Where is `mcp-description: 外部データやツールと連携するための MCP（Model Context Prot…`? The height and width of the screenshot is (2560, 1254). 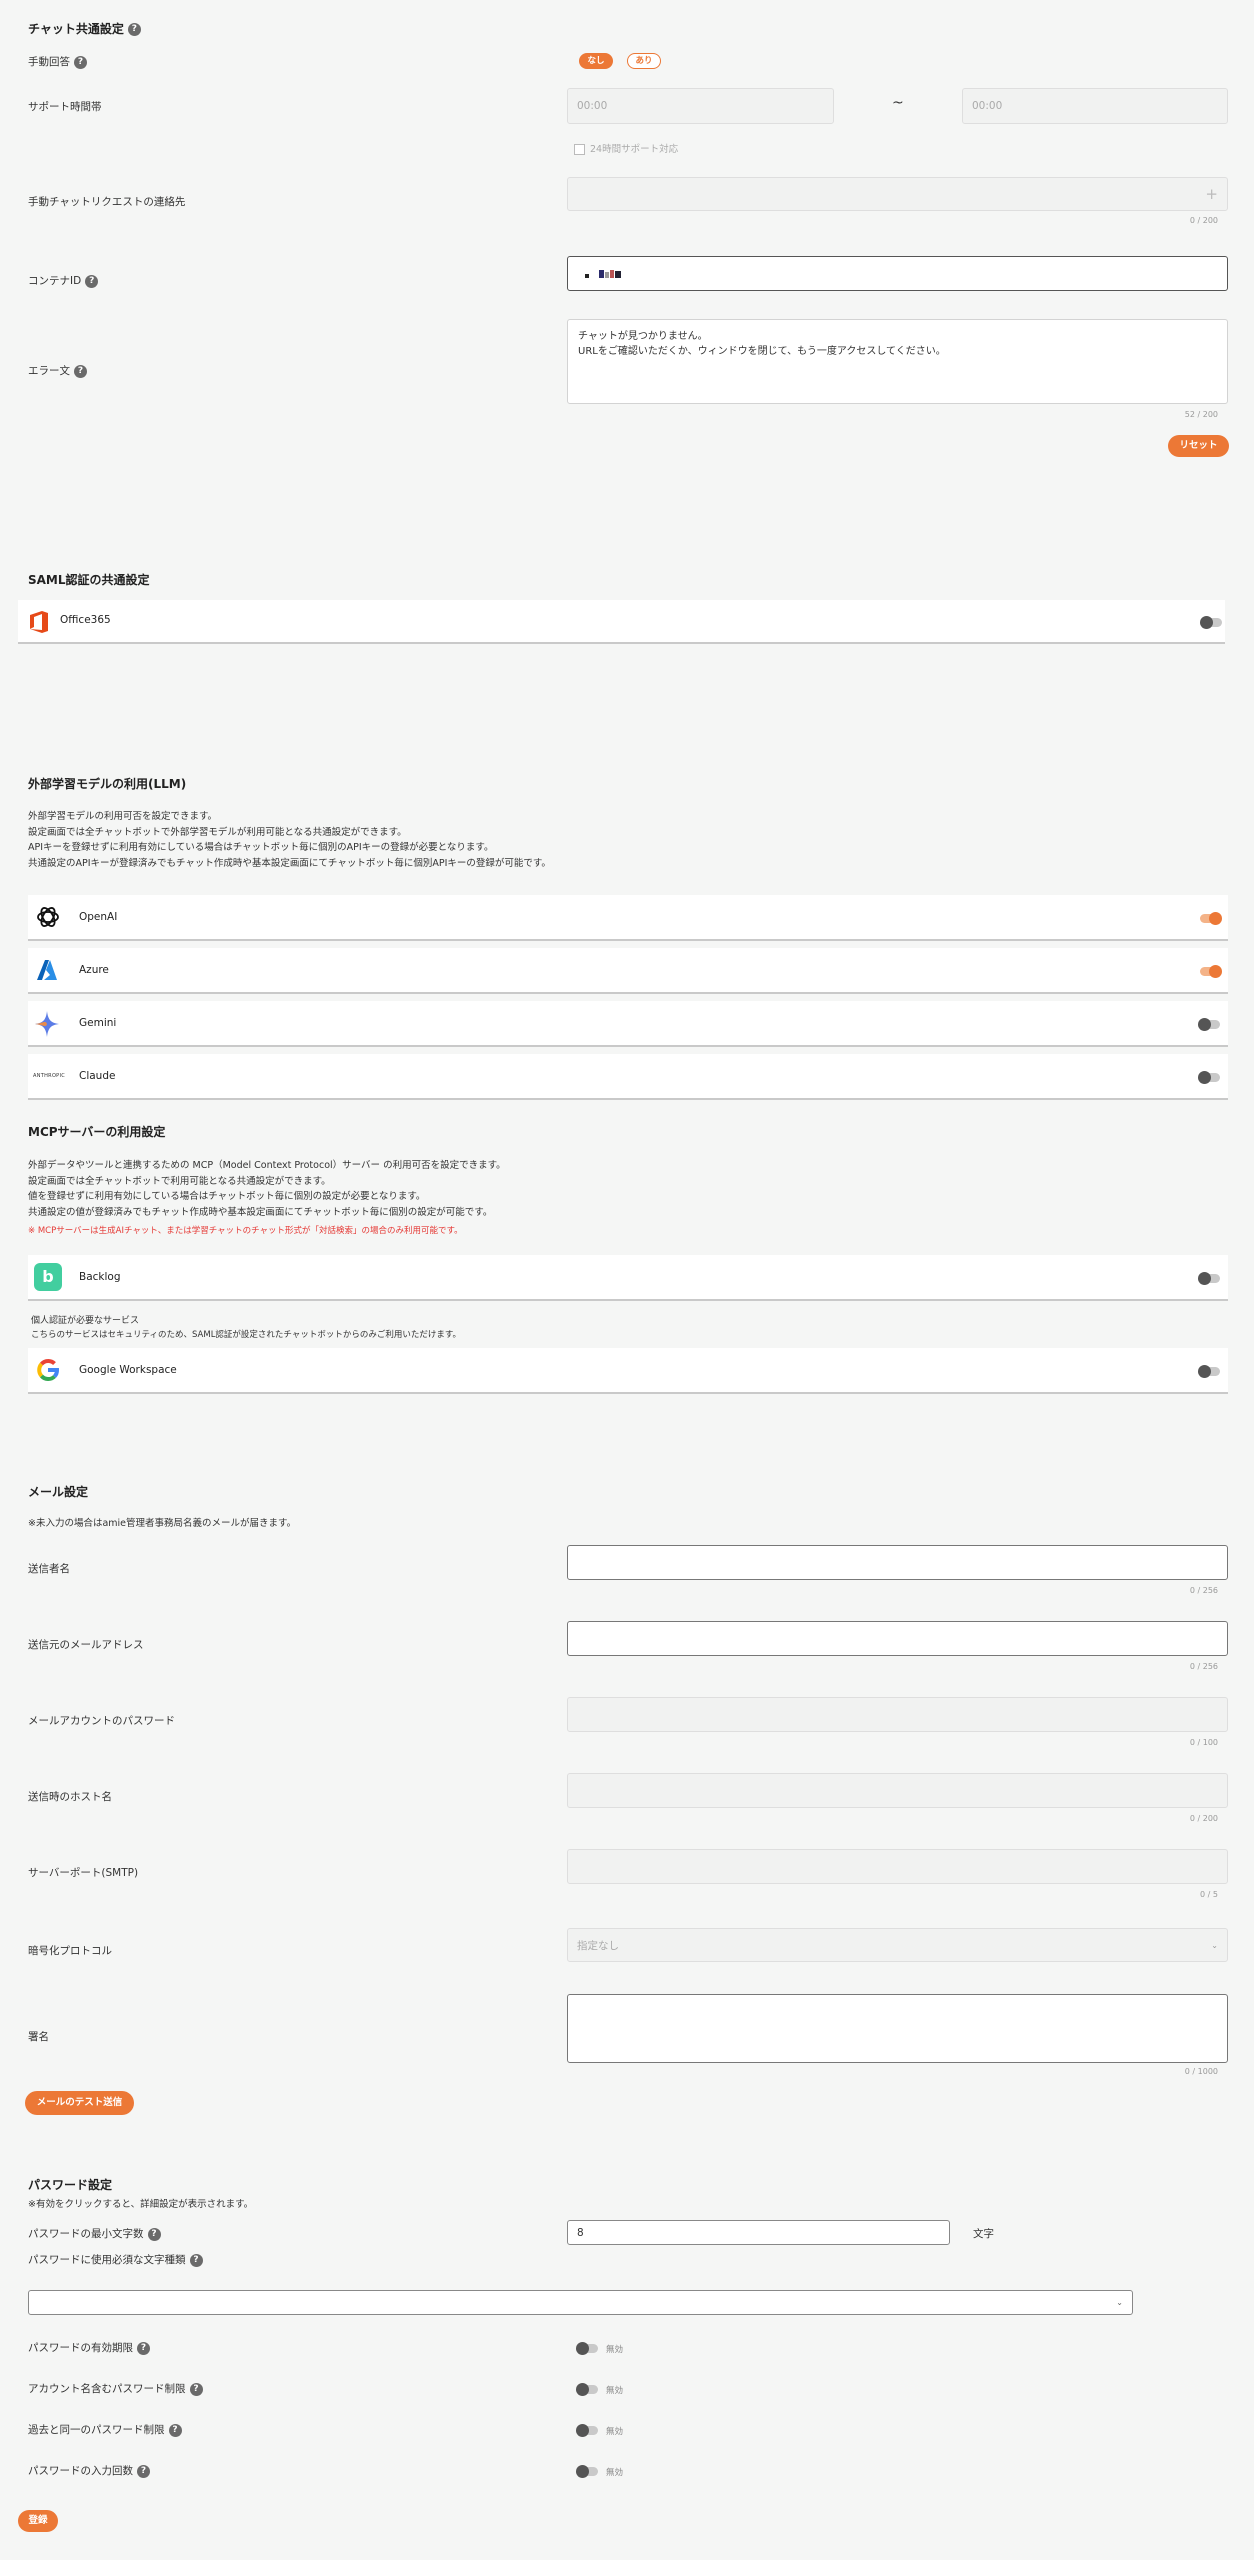
mcp-description: 外部データやツールと連携するための MCP（Model Context Prot… is located at coordinates (267, 1189).